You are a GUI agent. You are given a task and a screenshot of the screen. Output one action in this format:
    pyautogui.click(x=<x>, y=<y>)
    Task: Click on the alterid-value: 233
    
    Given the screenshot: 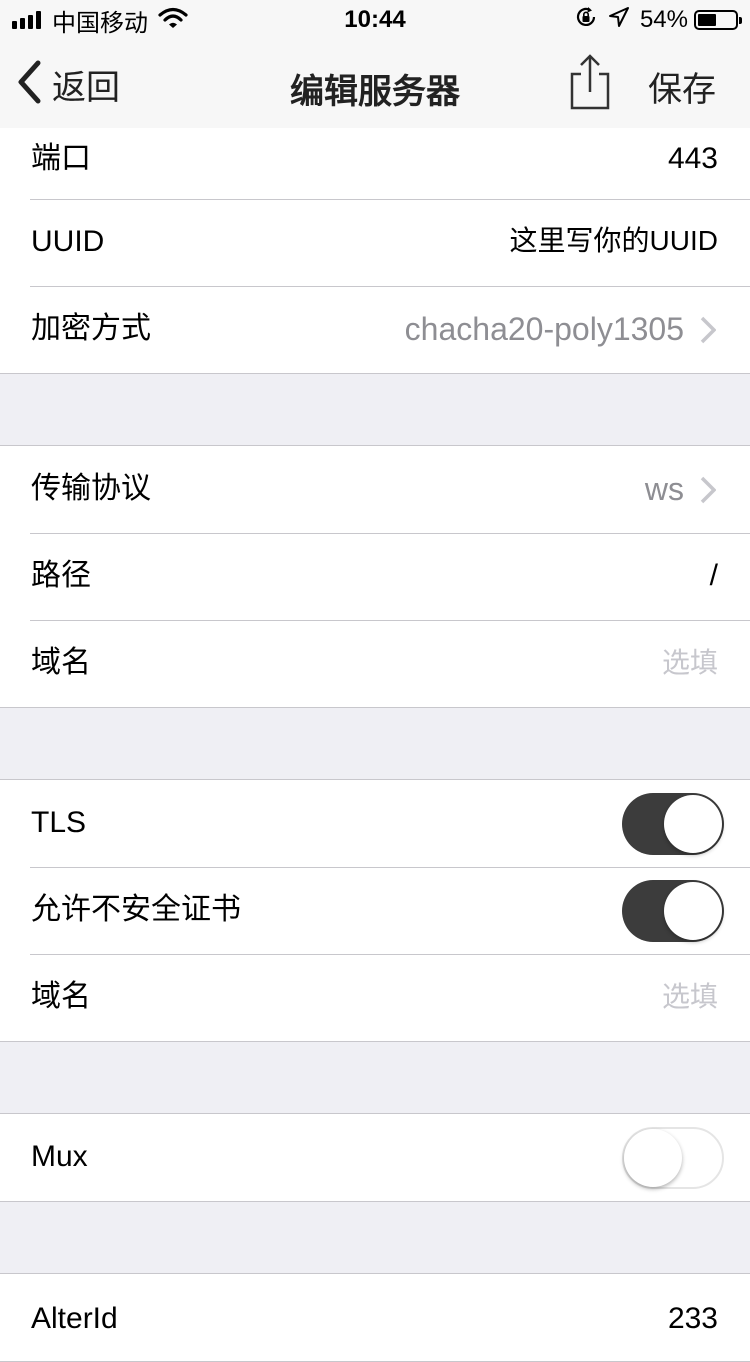 What is the action you would take?
    pyautogui.click(x=693, y=1319)
    